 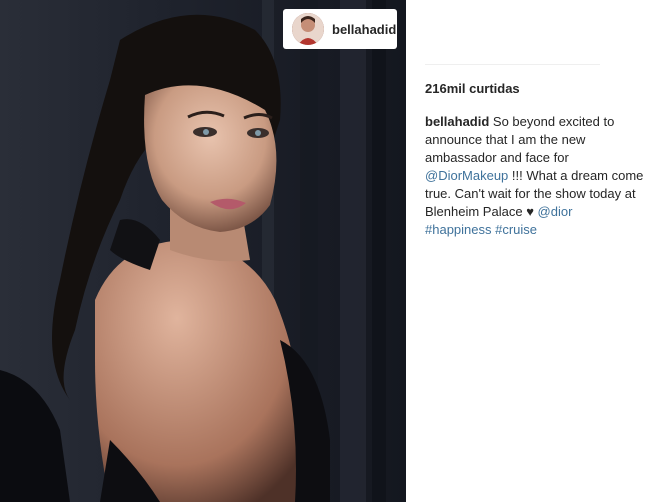 I want to click on mention-diormakeup: @DiorMakeup, so click(x=466, y=175).